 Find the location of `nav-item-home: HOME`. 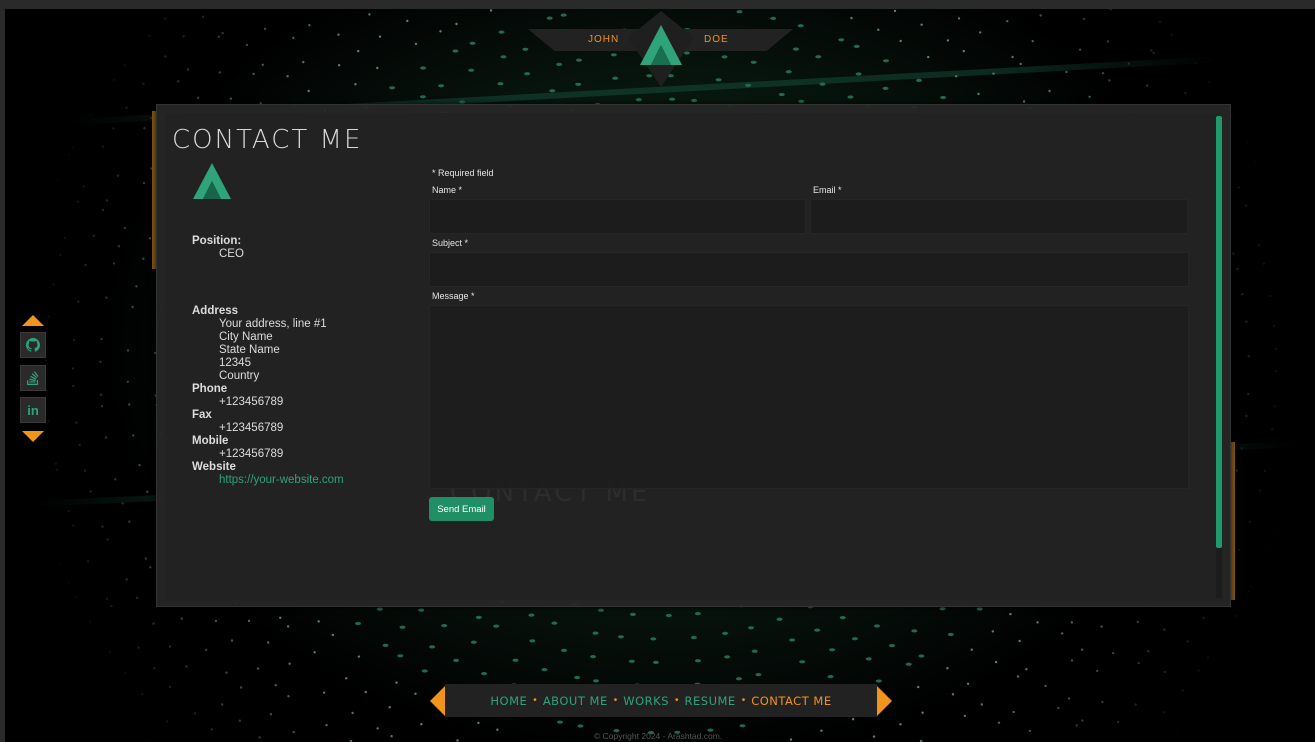

nav-item-home: HOME is located at coordinates (508, 701).